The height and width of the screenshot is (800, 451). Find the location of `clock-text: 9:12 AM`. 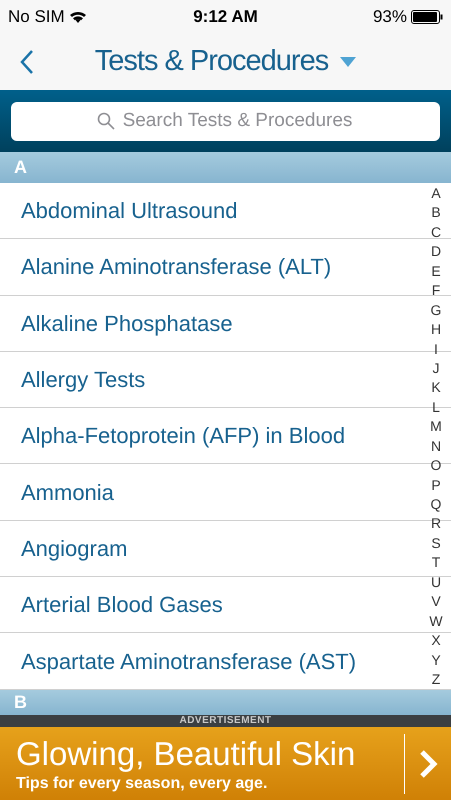

clock-text: 9:12 AM is located at coordinates (225, 17).